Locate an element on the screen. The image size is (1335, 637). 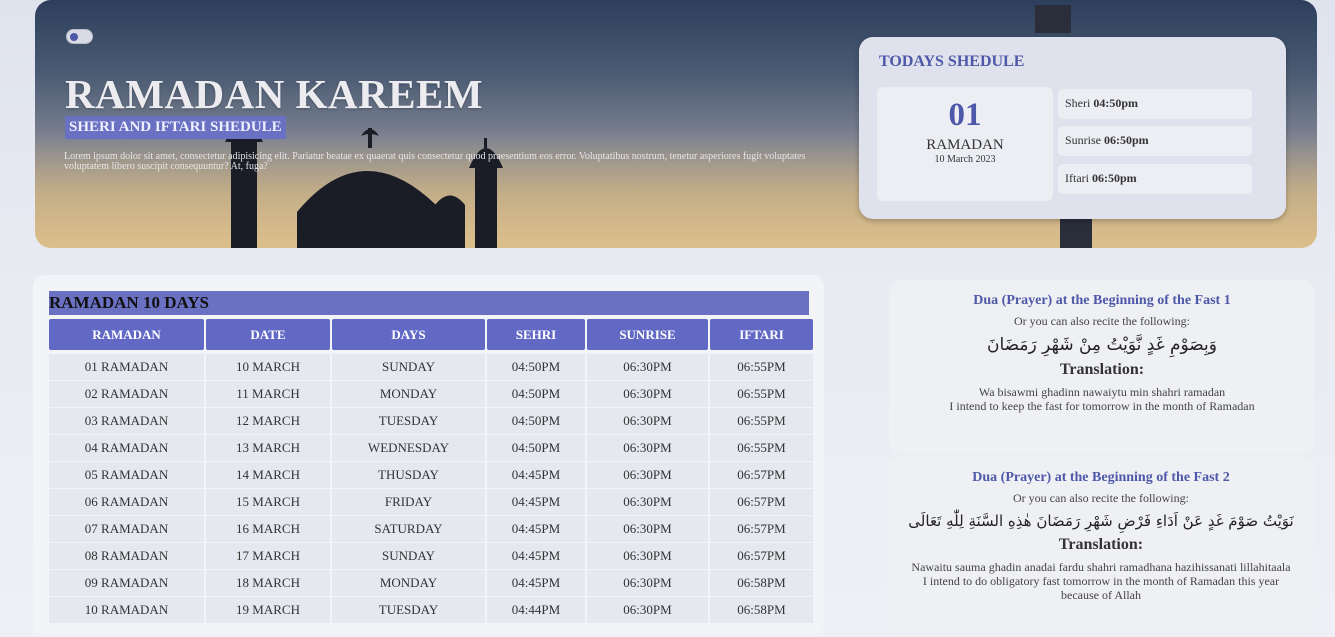
table-cell-date: 14 MARCH is located at coordinates (268, 475).